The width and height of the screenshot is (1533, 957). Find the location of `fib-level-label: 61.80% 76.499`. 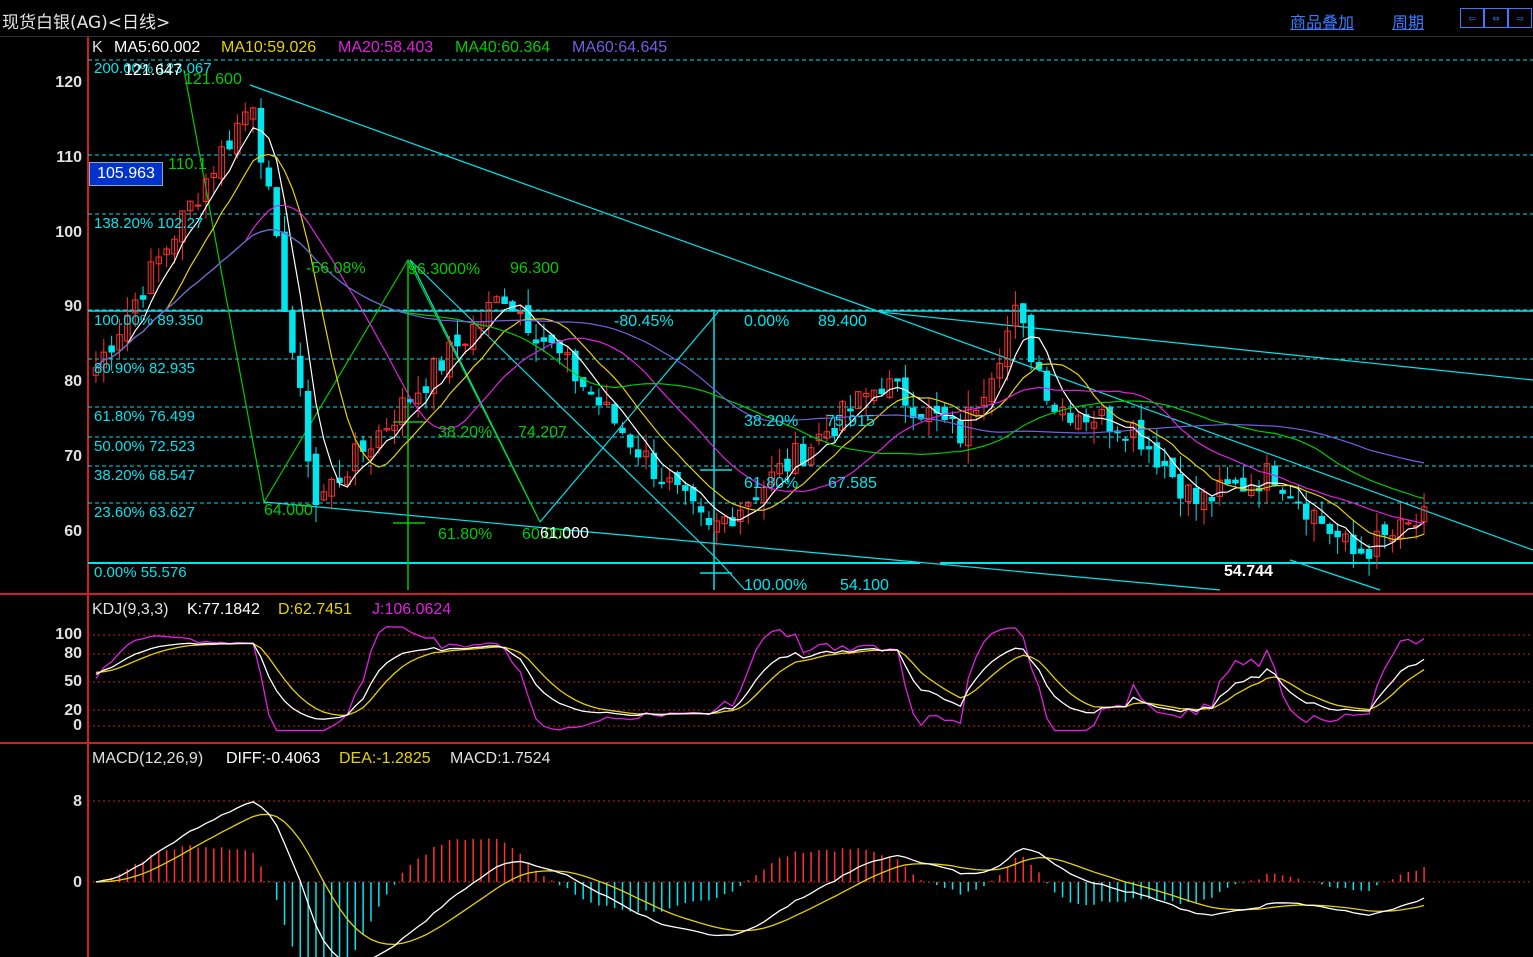

fib-level-label: 61.80% 76.499 is located at coordinates (144, 416).